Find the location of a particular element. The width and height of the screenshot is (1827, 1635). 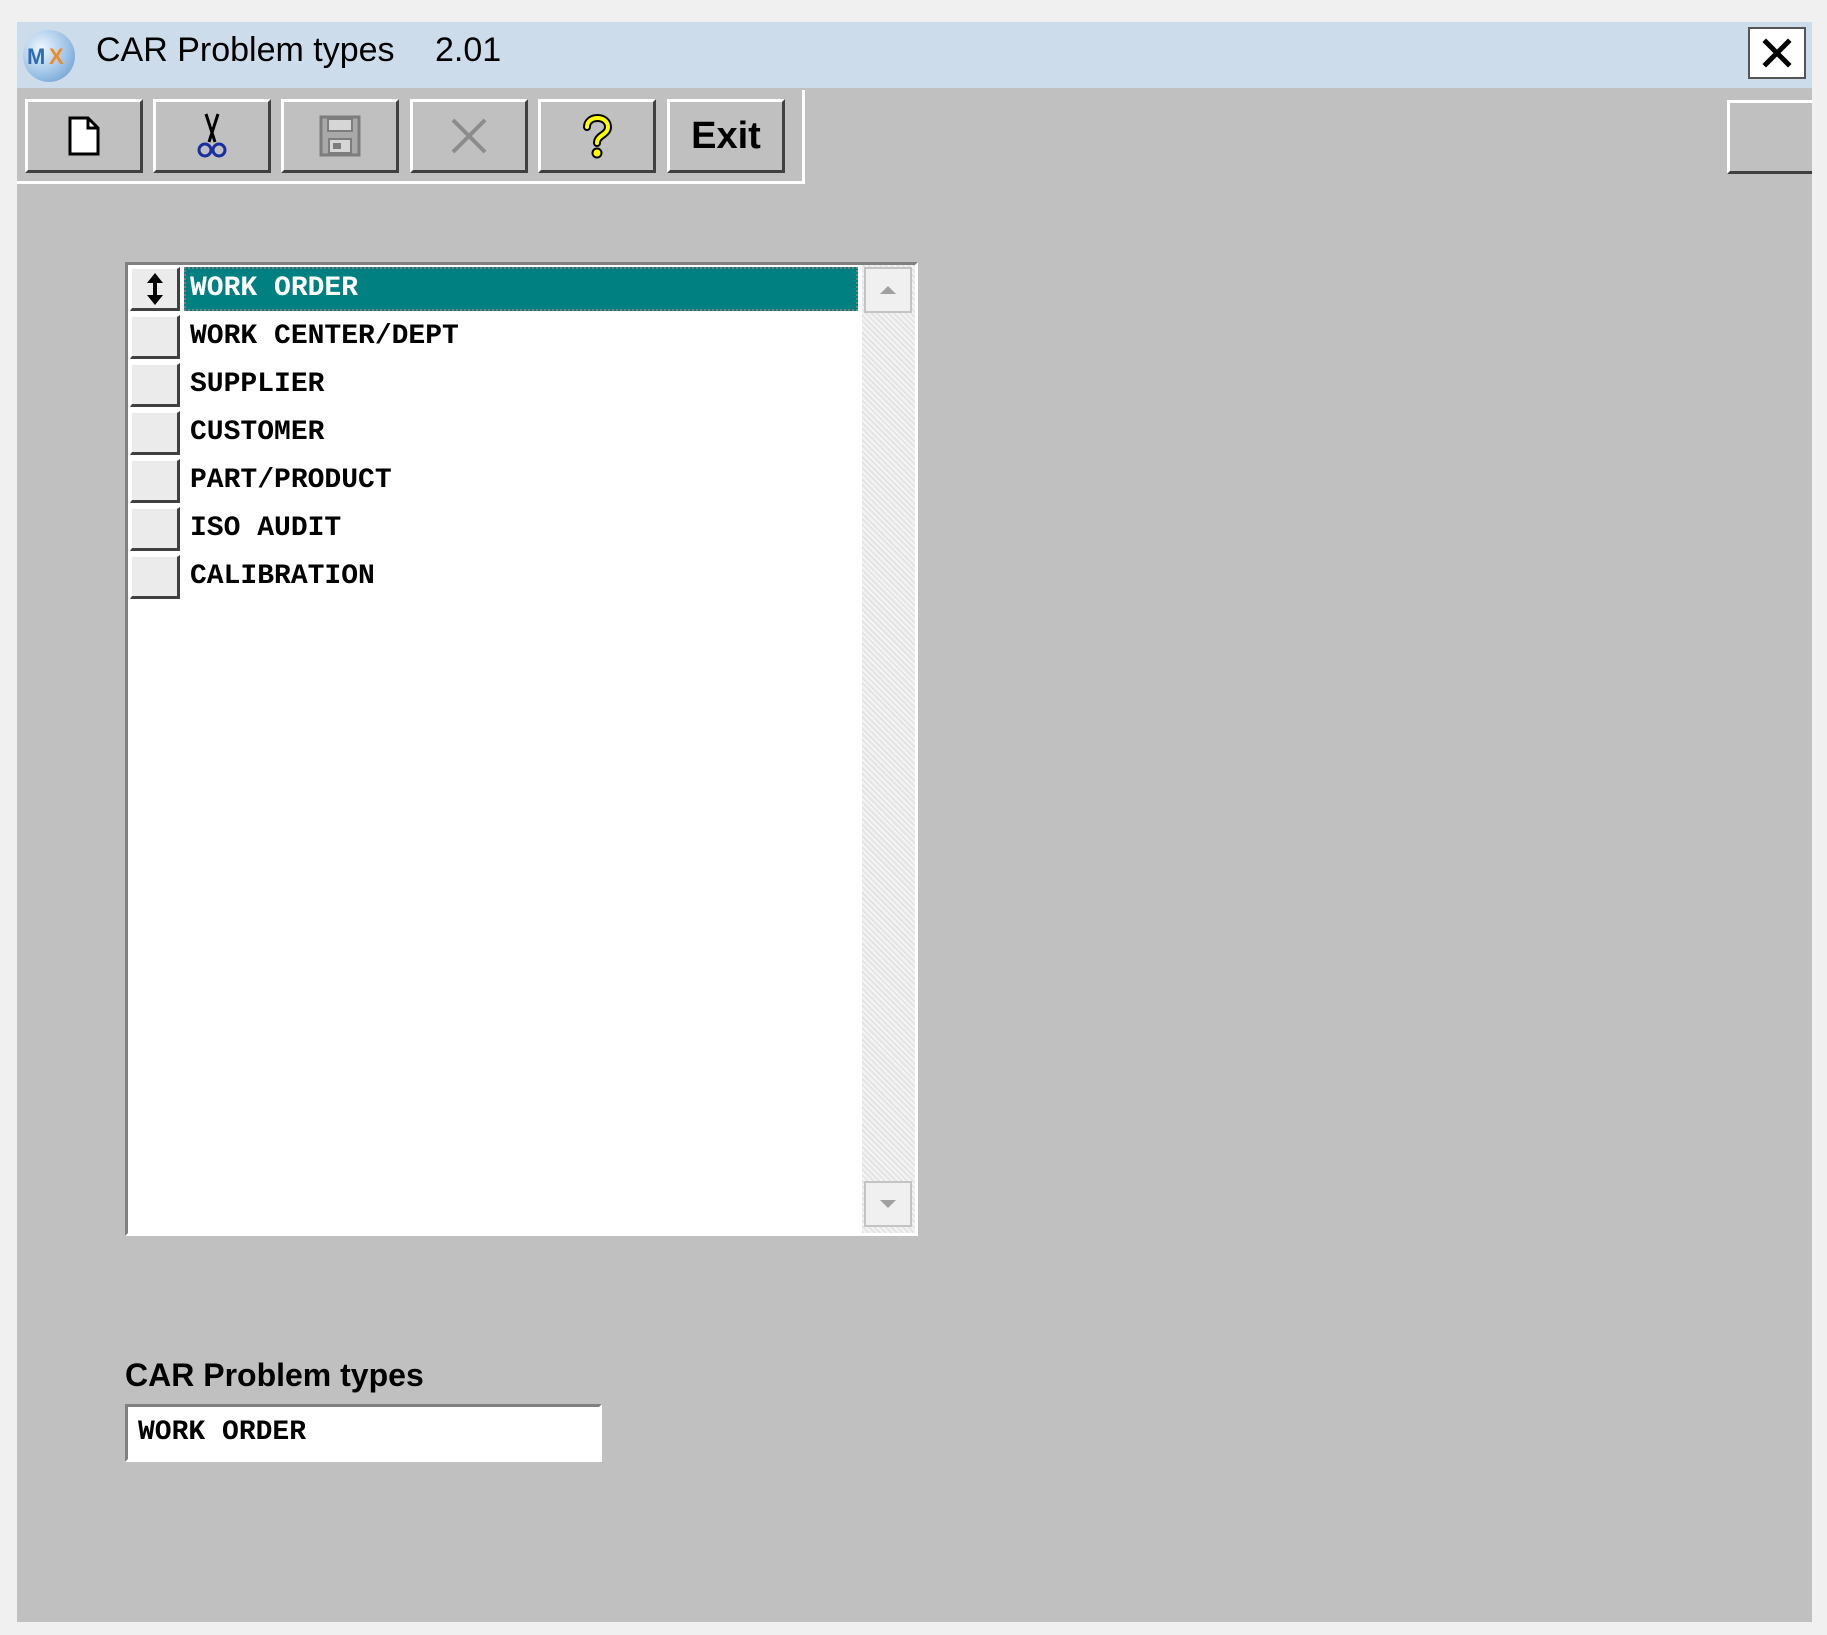

delete-button is located at coordinates (469, 136).